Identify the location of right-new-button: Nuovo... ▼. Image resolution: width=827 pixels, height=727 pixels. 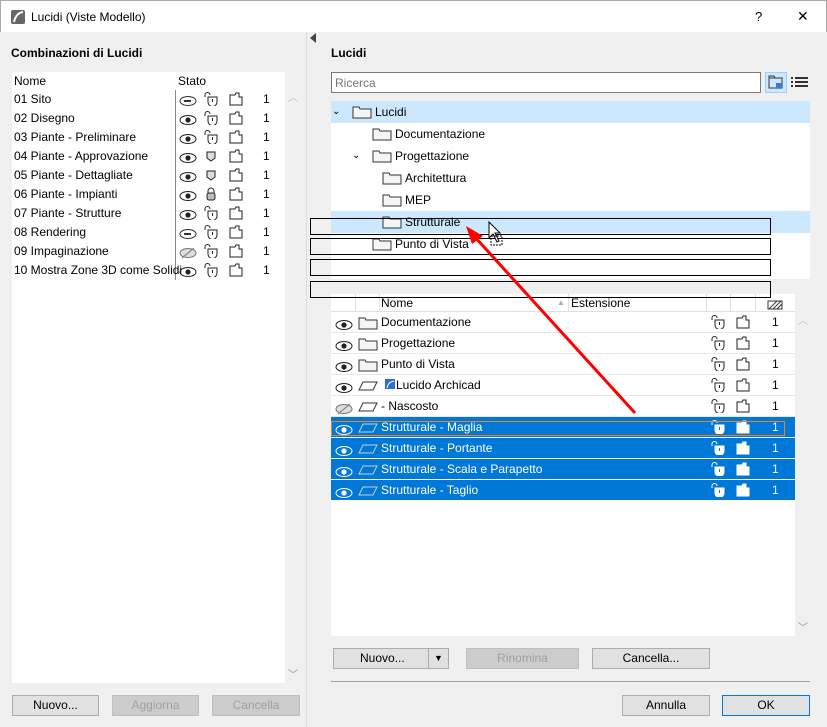
(391, 658).